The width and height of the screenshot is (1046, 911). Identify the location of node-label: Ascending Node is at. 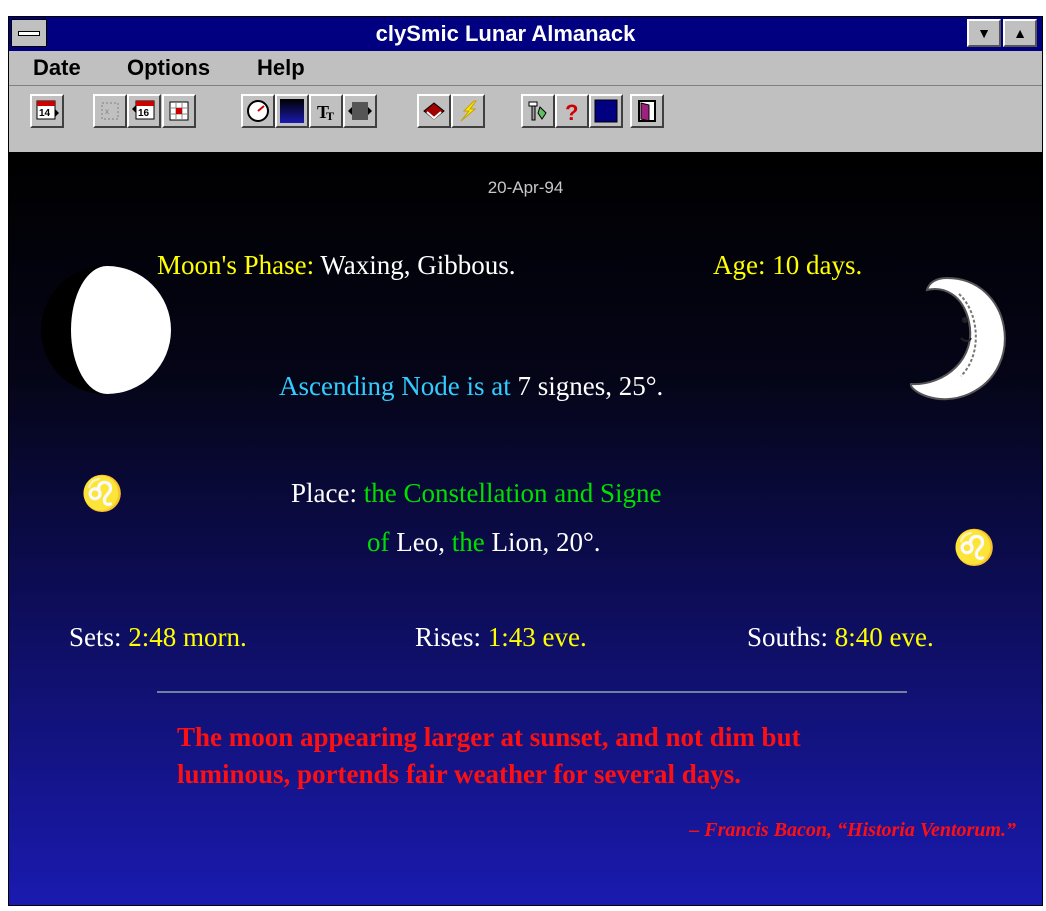
(395, 386).